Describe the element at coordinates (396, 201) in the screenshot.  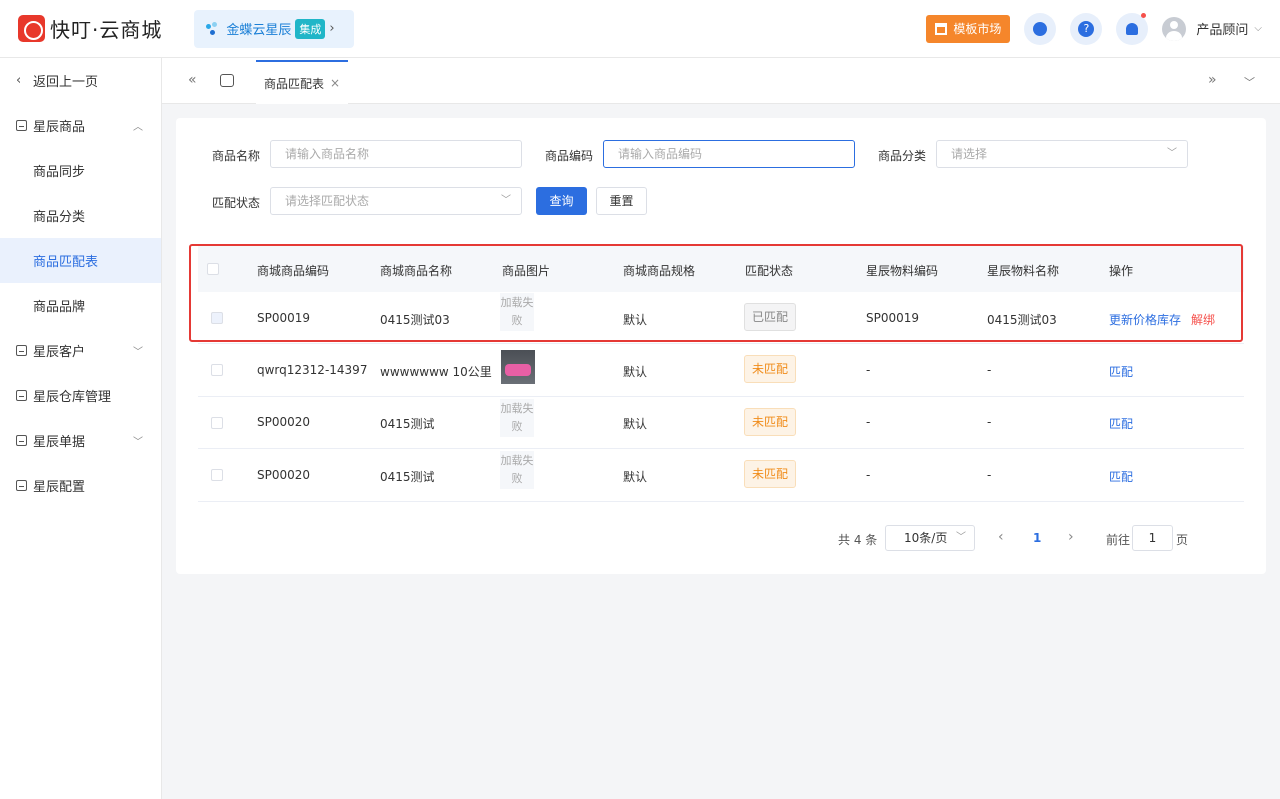
I see `match-status-select: 请选择匹配状态 ﹀` at that location.